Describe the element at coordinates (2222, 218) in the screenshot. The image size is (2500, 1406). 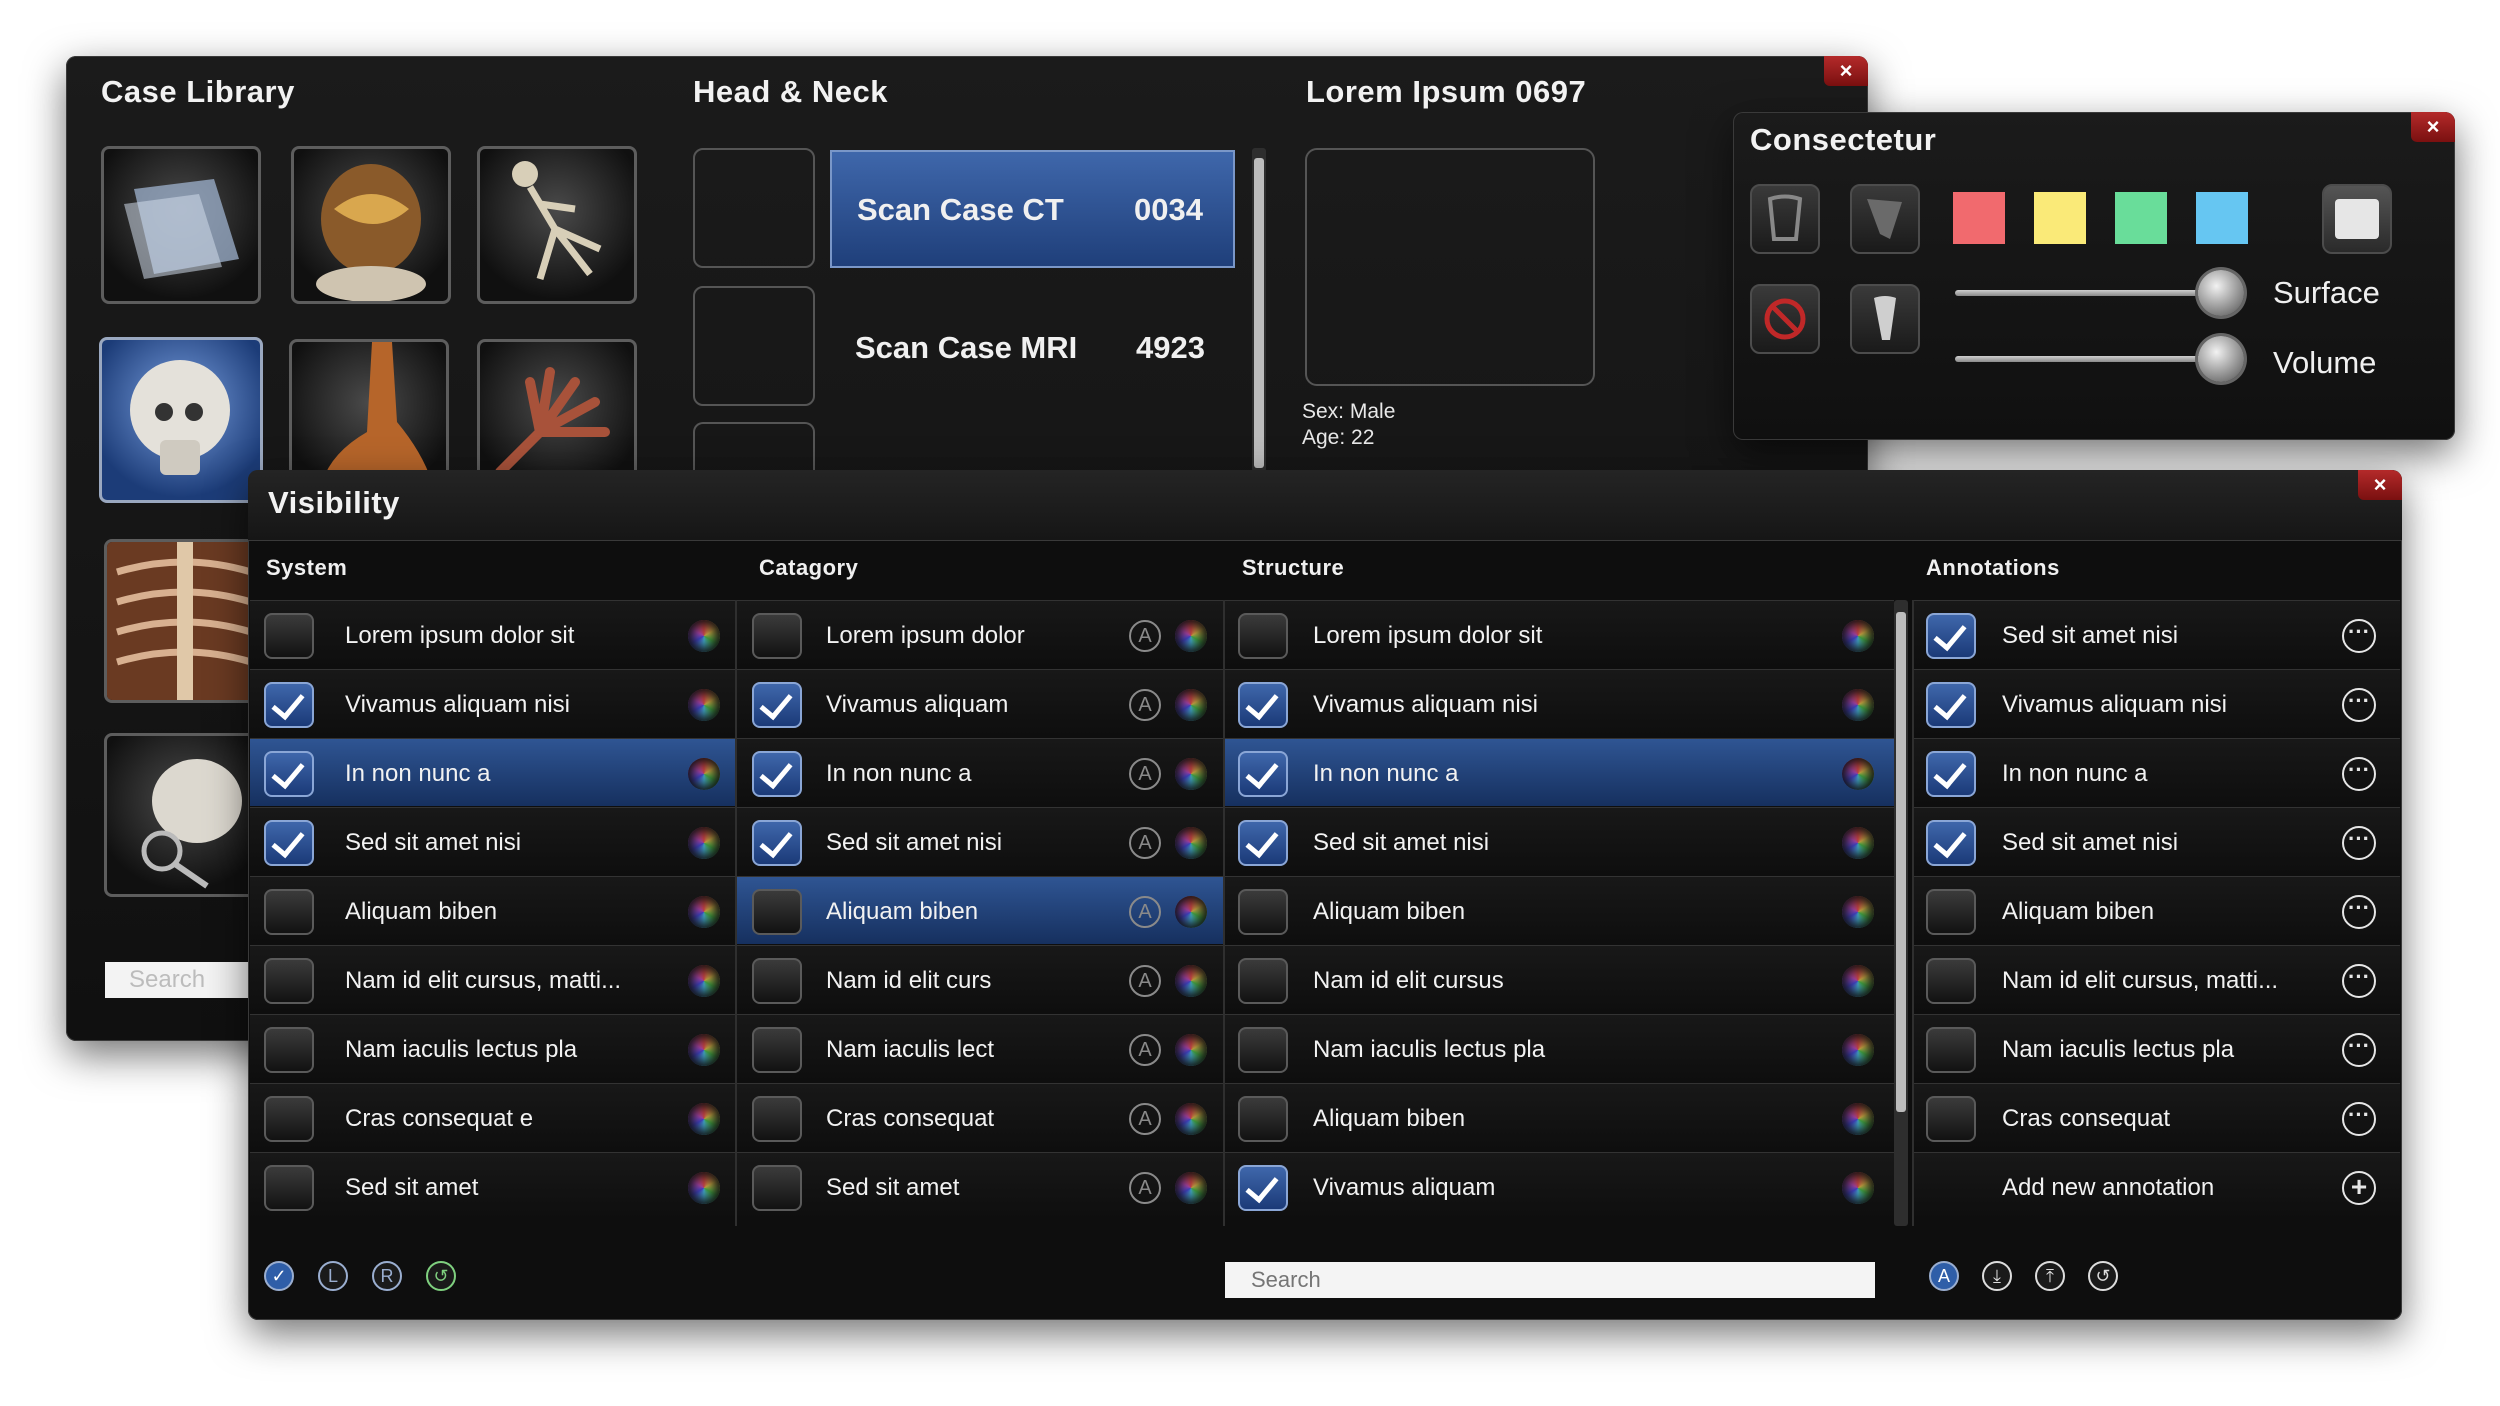
I see `color-swatch-blue` at that location.